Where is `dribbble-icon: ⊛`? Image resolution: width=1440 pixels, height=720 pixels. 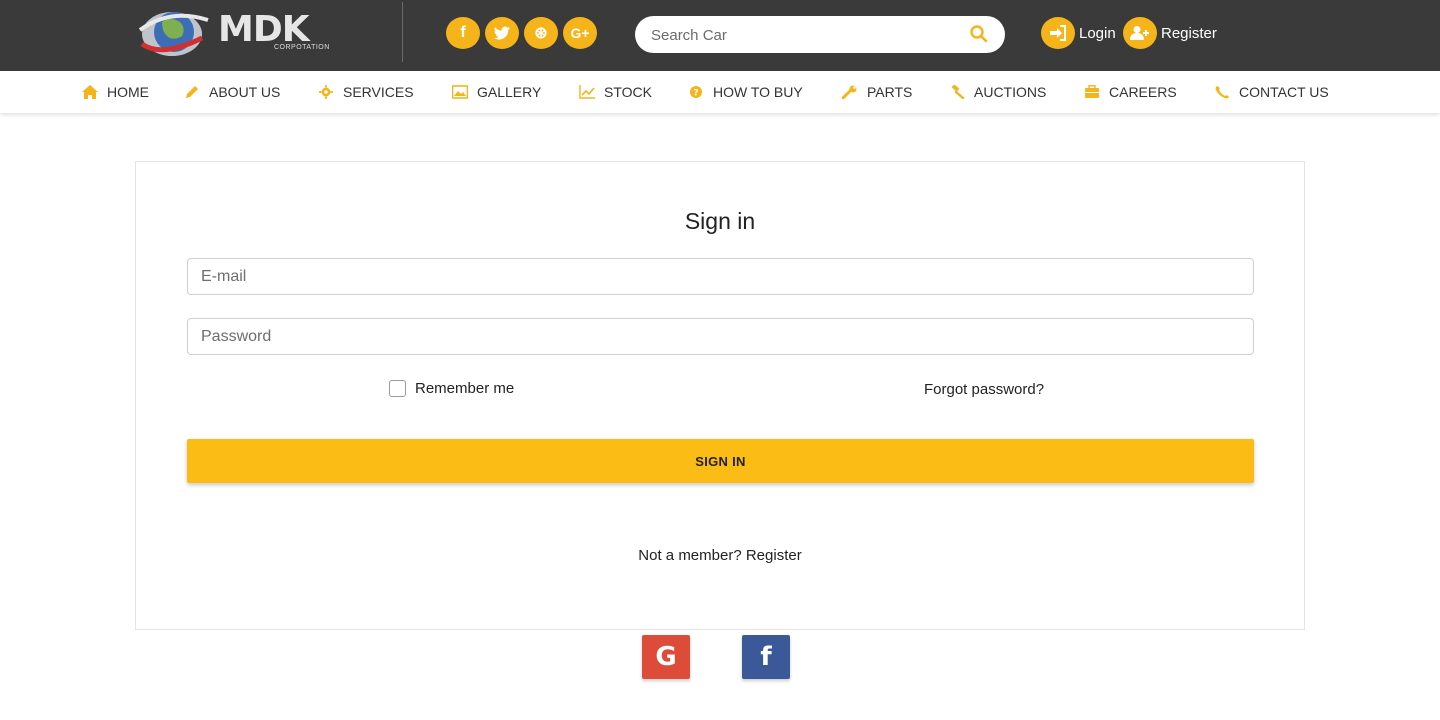 dribbble-icon: ⊛ is located at coordinates (541, 33).